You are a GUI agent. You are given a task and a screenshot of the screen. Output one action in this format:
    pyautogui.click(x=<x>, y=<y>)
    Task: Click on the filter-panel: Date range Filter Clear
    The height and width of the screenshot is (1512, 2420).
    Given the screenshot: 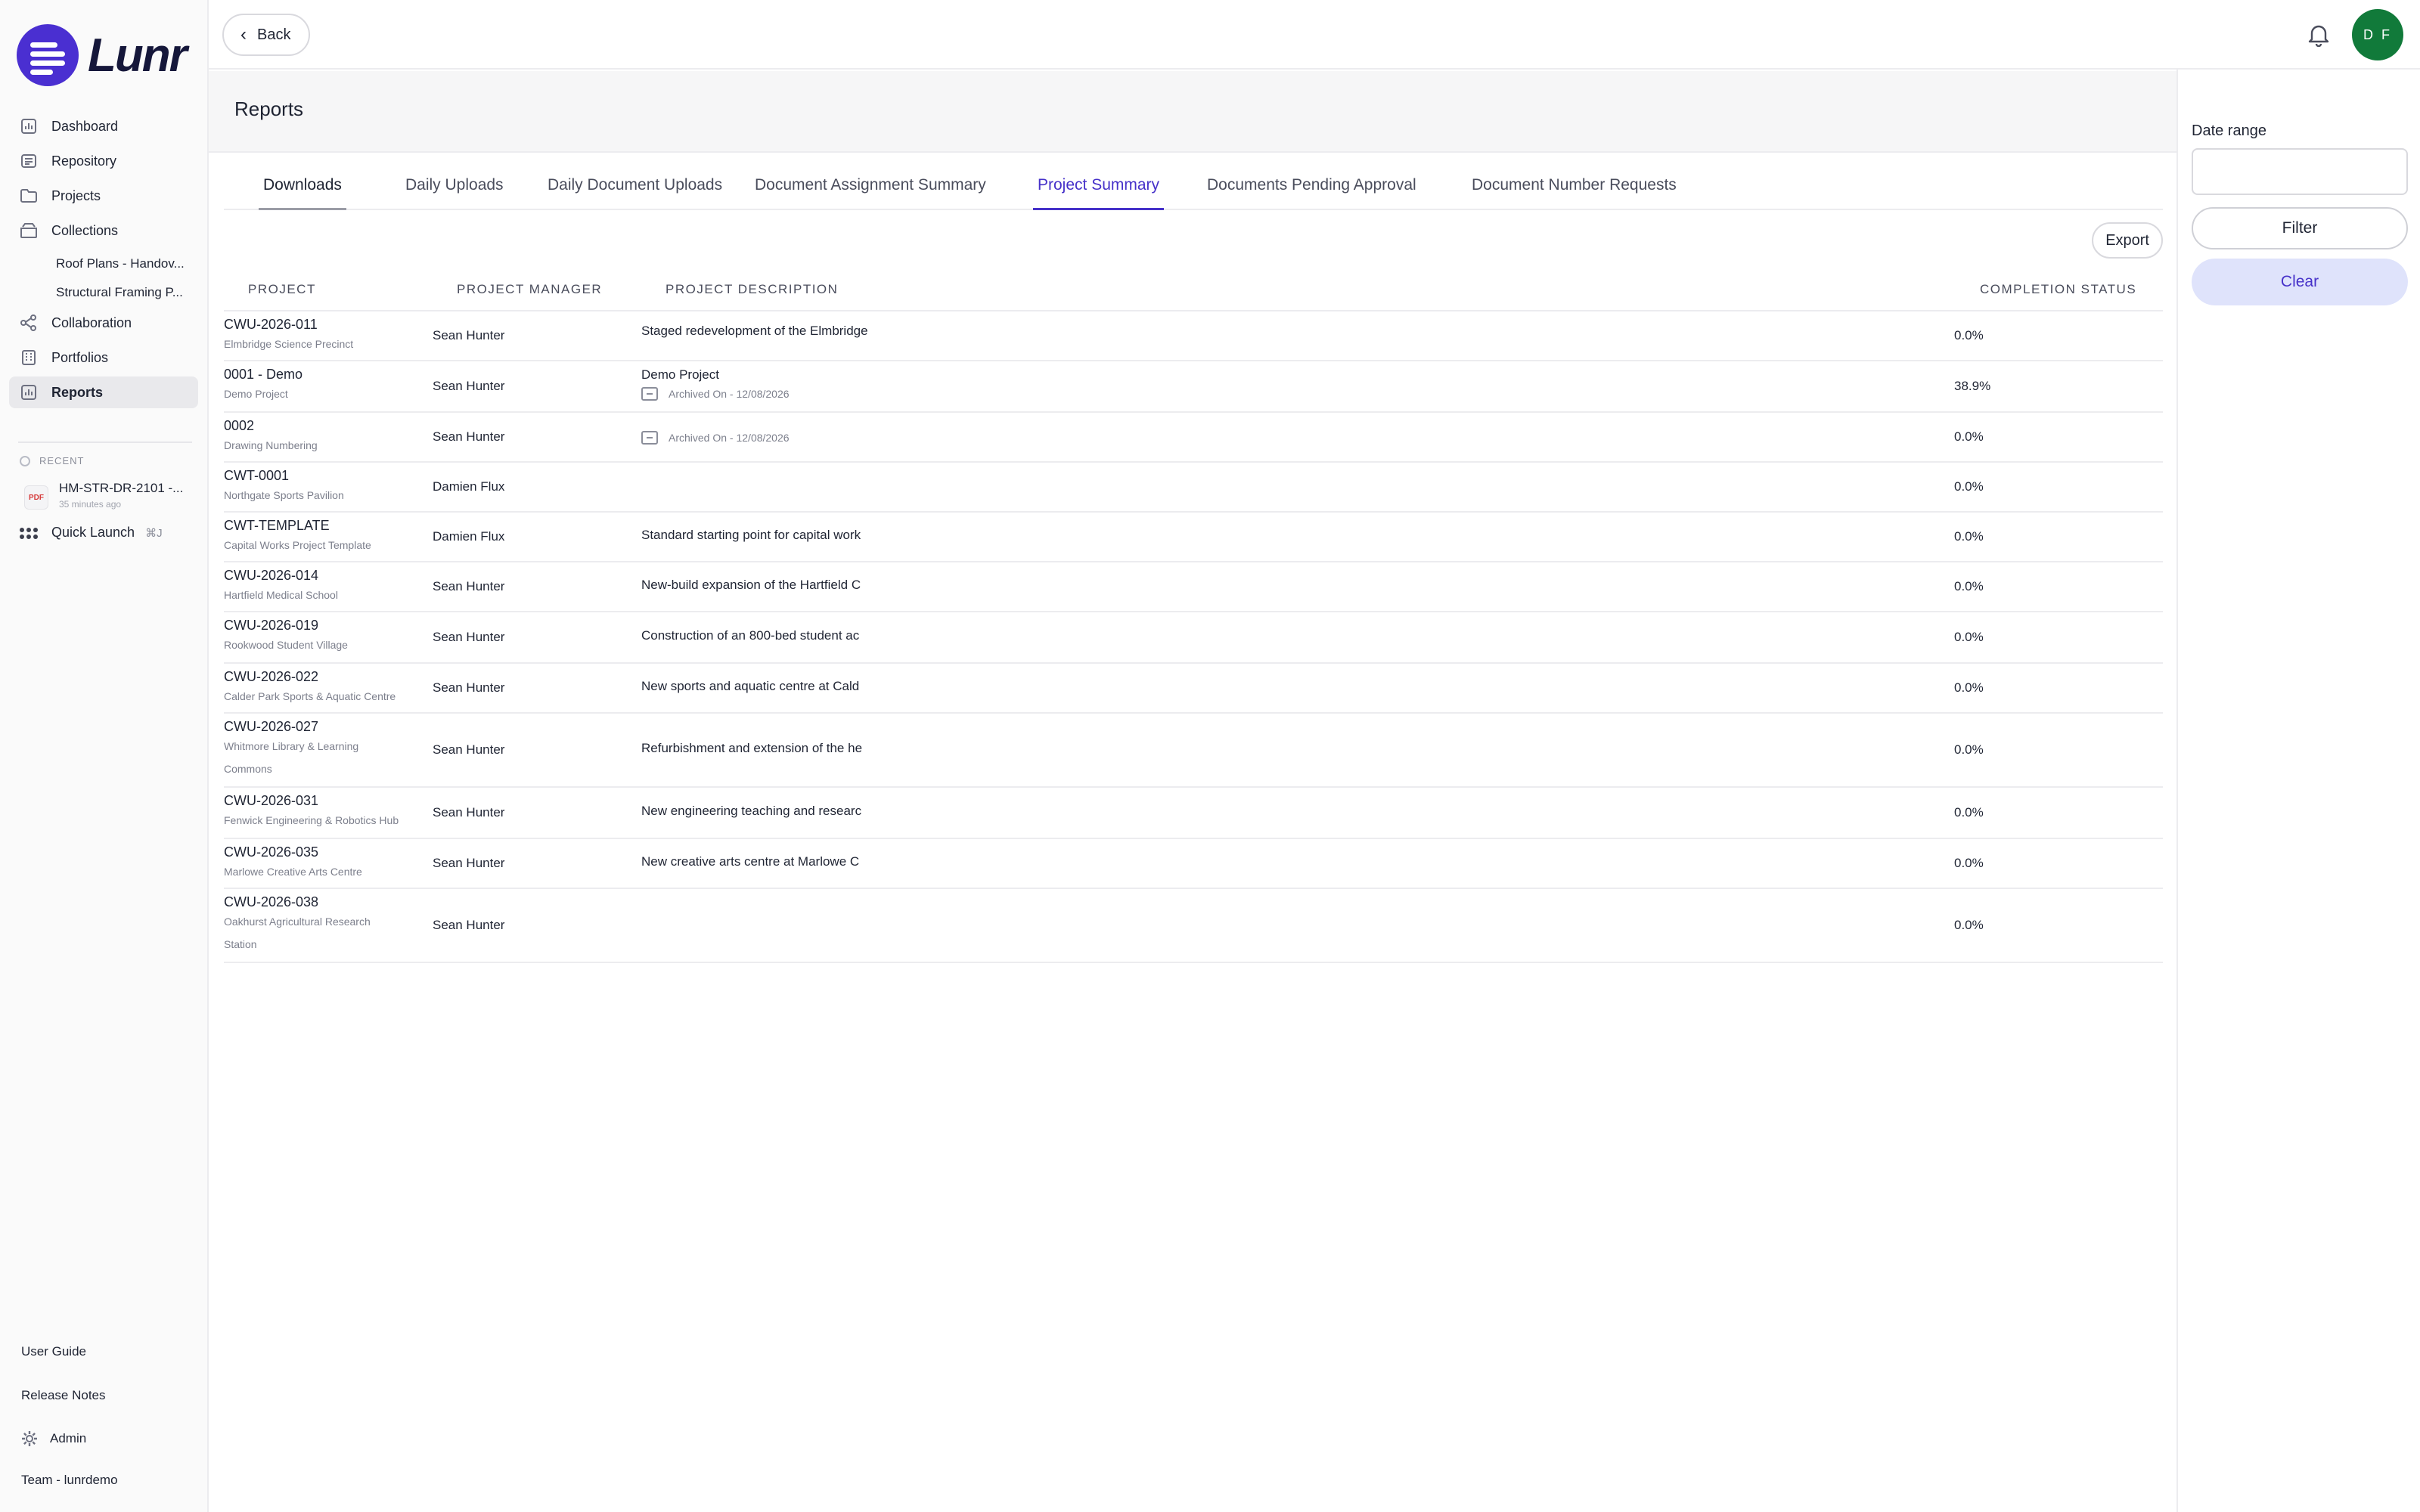 What is the action you would take?
    pyautogui.click(x=2298, y=791)
    